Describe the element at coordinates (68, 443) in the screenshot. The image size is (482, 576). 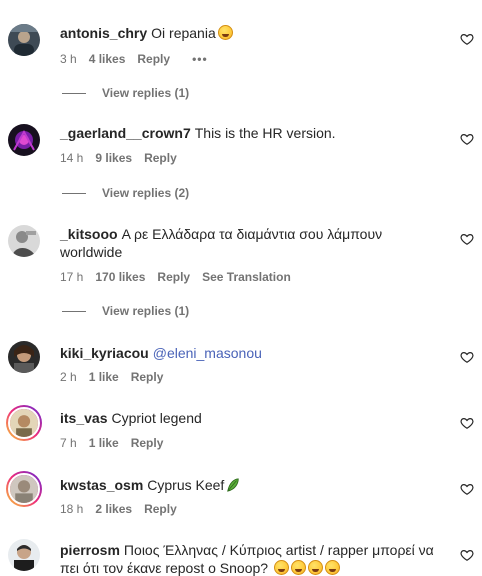
I see `timestamp: 7 h` at that location.